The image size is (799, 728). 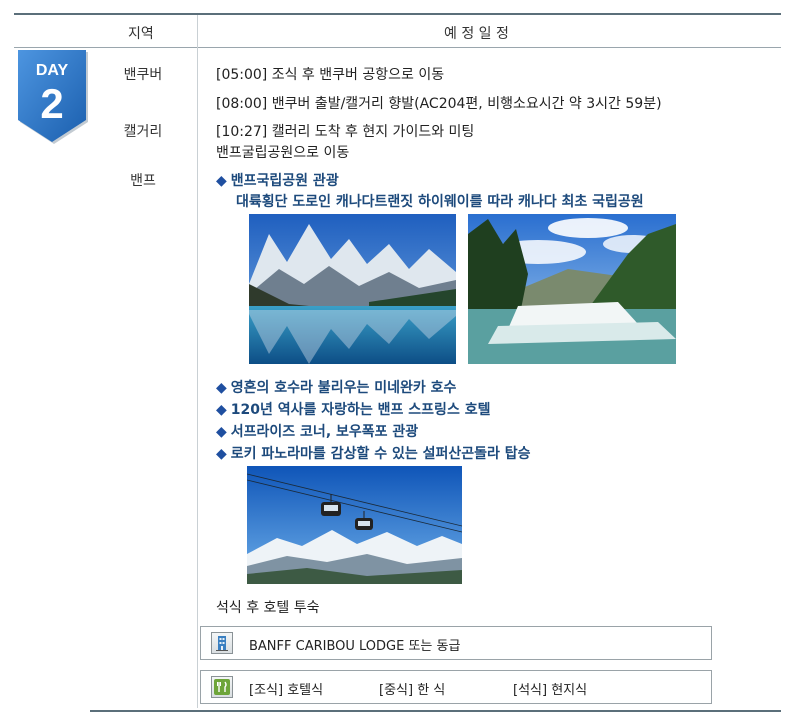 What do you see at coordinates (330, 75) in the screenshot?
I see `schedule-line: [05:00] 조식 후 밴쿠버 공항으로 이동` at bounding box center [330, 75].